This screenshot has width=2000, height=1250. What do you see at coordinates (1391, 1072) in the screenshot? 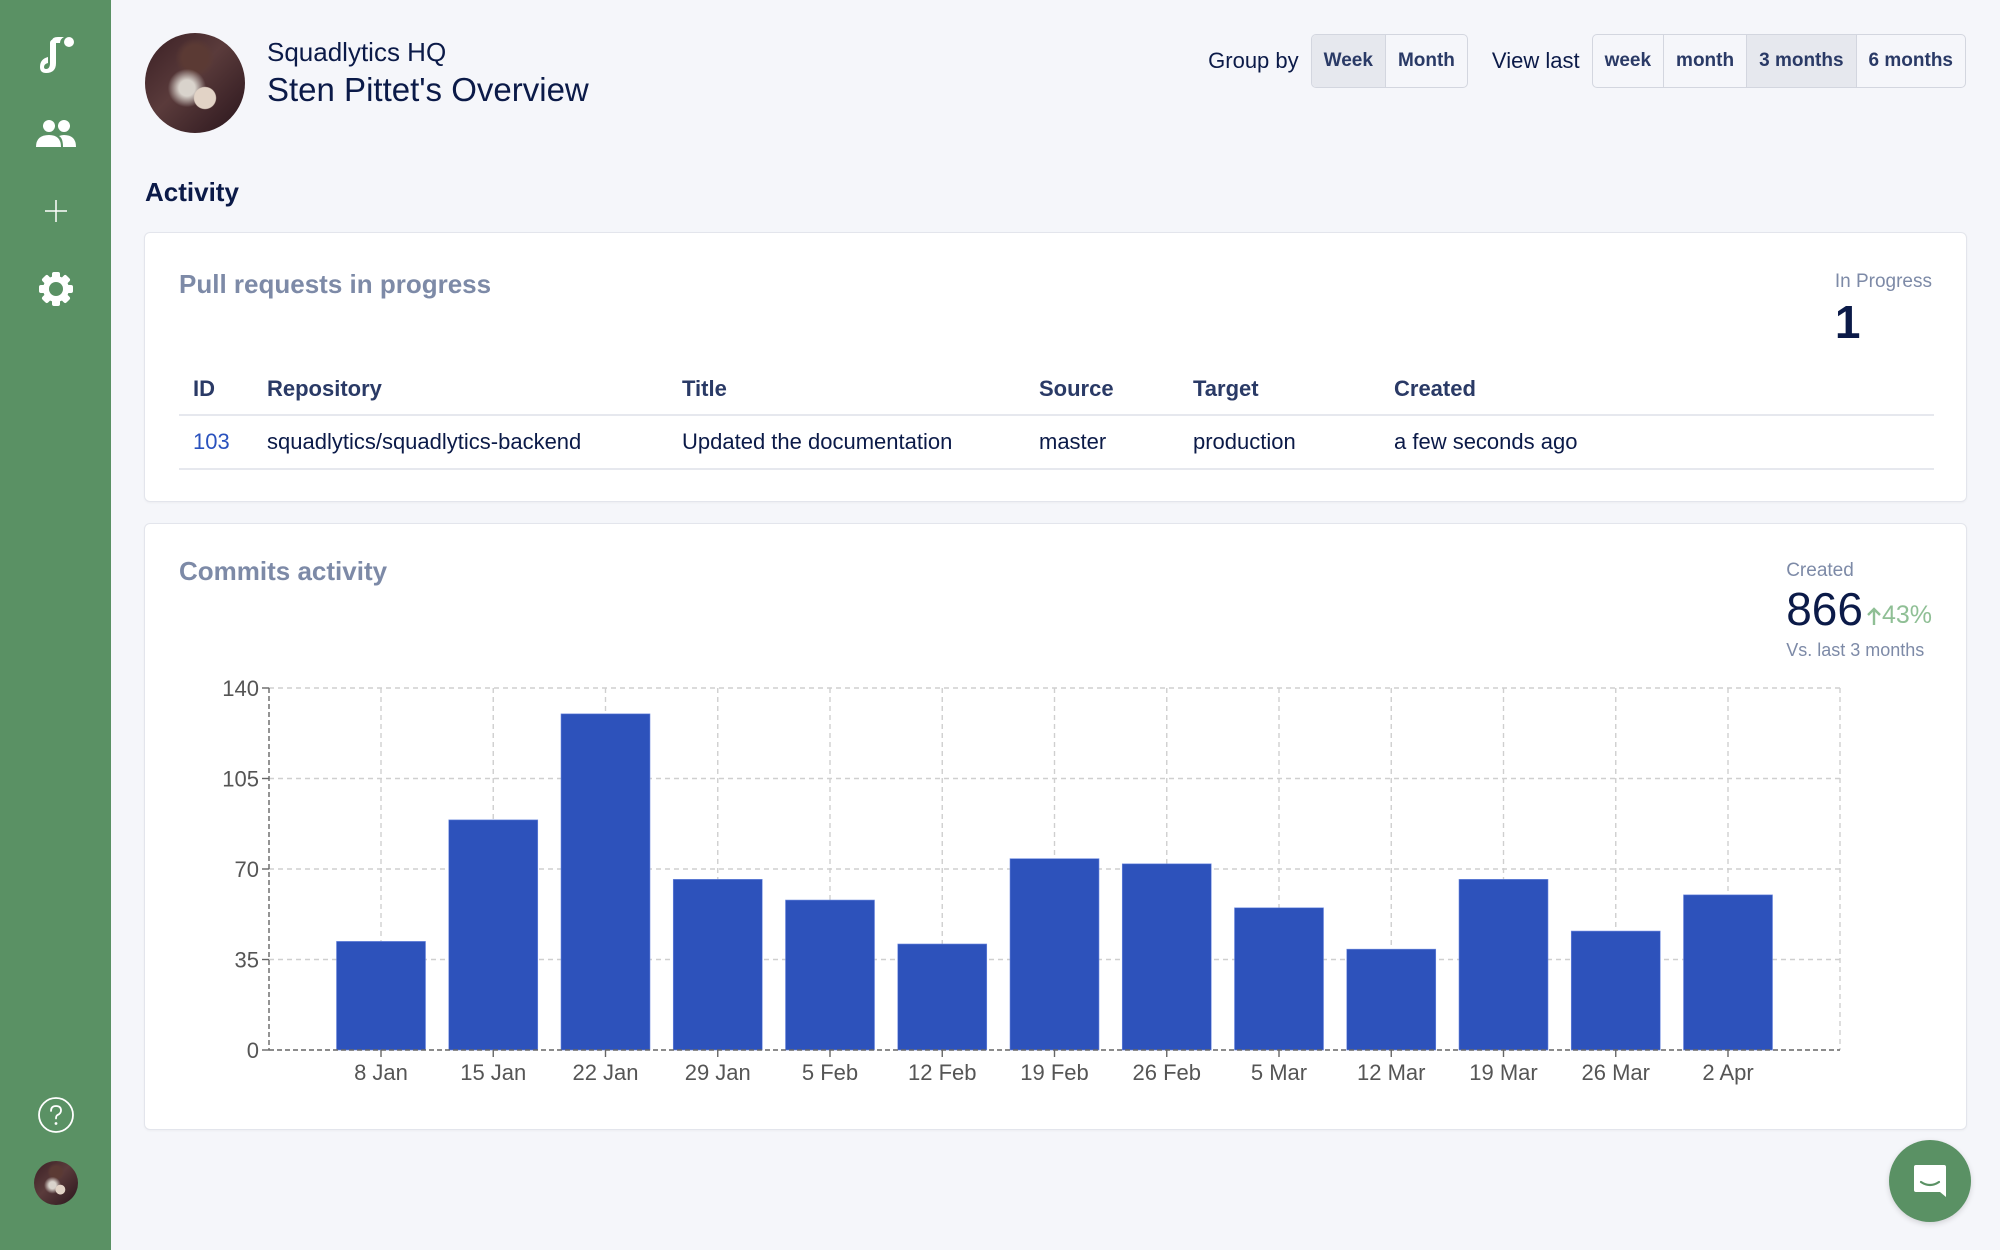
I see `x-tick-label: 12 Mar` at bounding box center [1391, 1072].